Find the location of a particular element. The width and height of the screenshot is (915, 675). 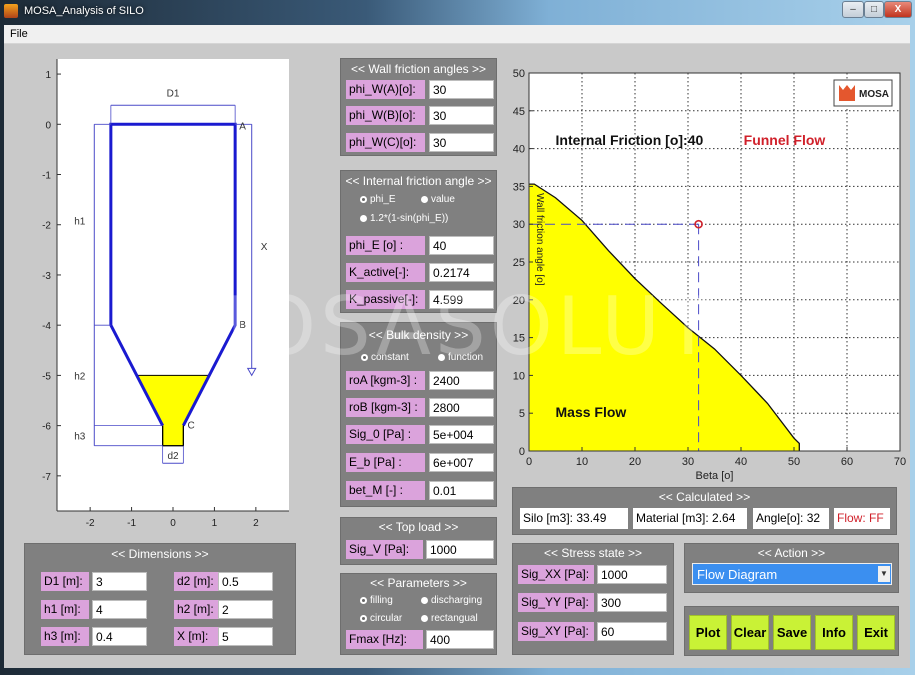

chart-y-tick-label: 30 is located at coordinates (519, 225).